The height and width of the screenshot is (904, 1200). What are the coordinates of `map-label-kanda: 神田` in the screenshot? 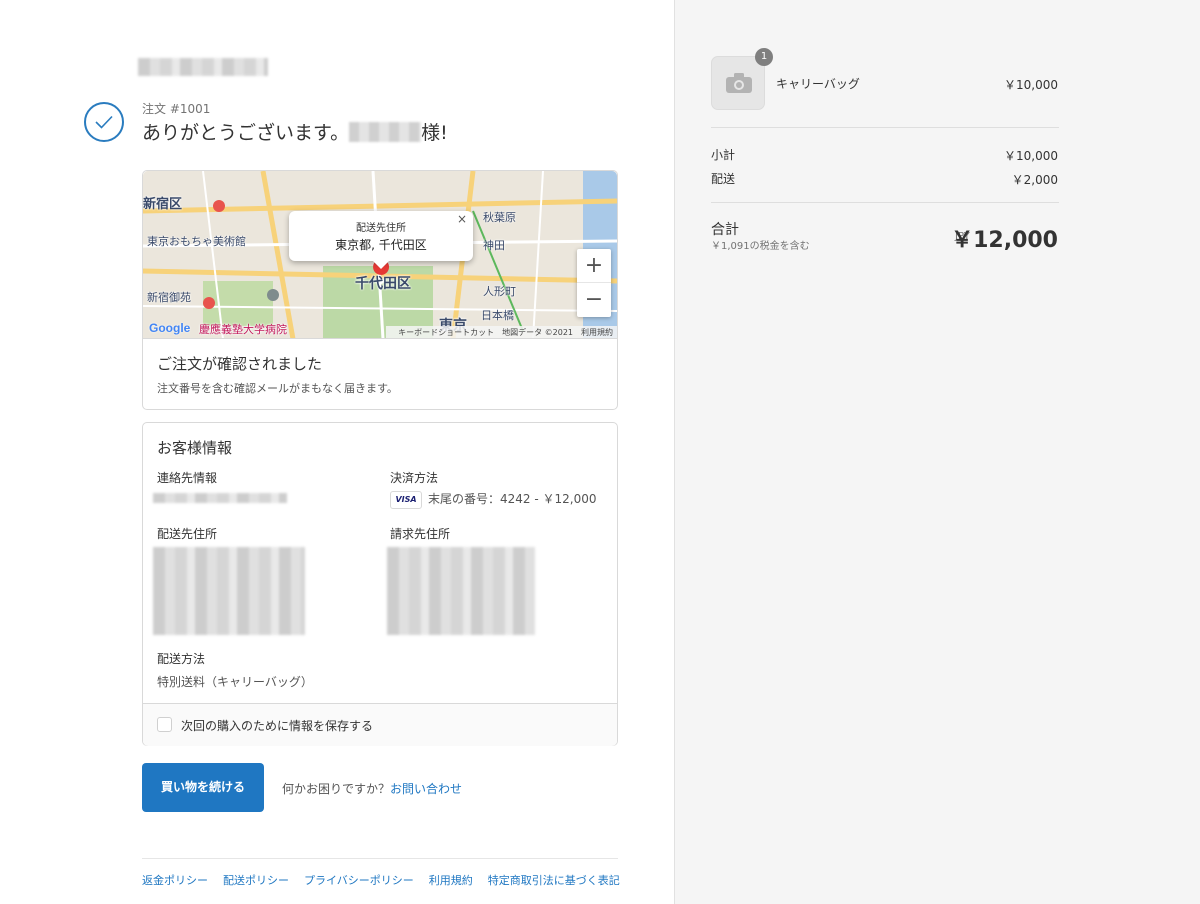 It's located at (494, 245).